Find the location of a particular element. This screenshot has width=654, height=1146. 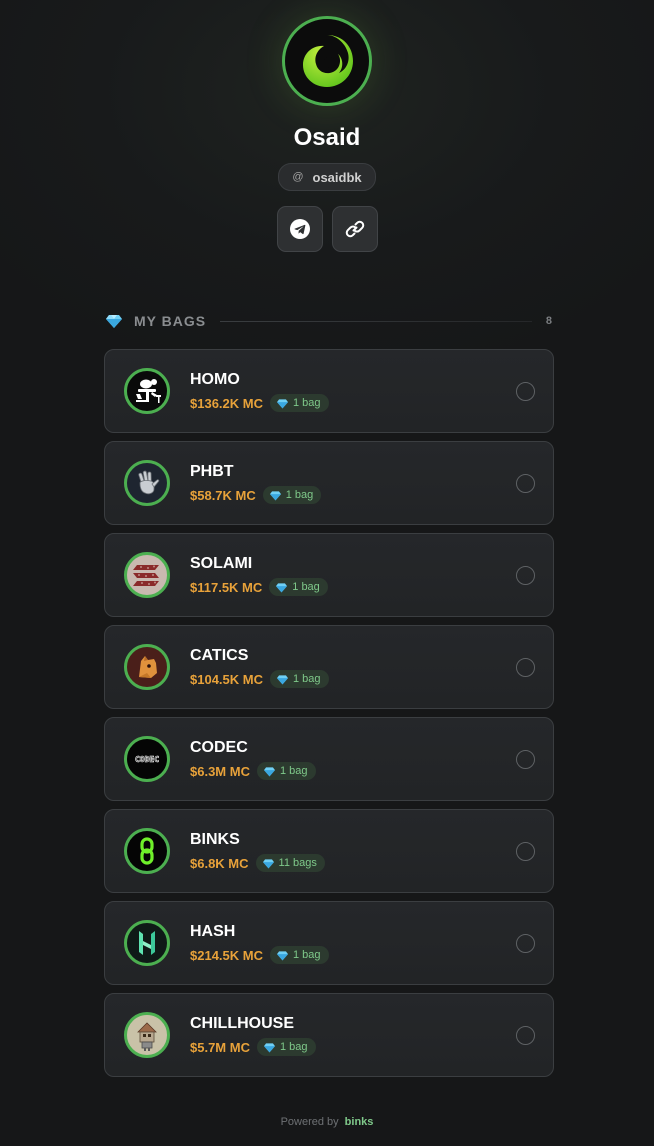

bag-card-phbt: PHBT $58.7K MC 1 bag is located at coordinates (329, 483).